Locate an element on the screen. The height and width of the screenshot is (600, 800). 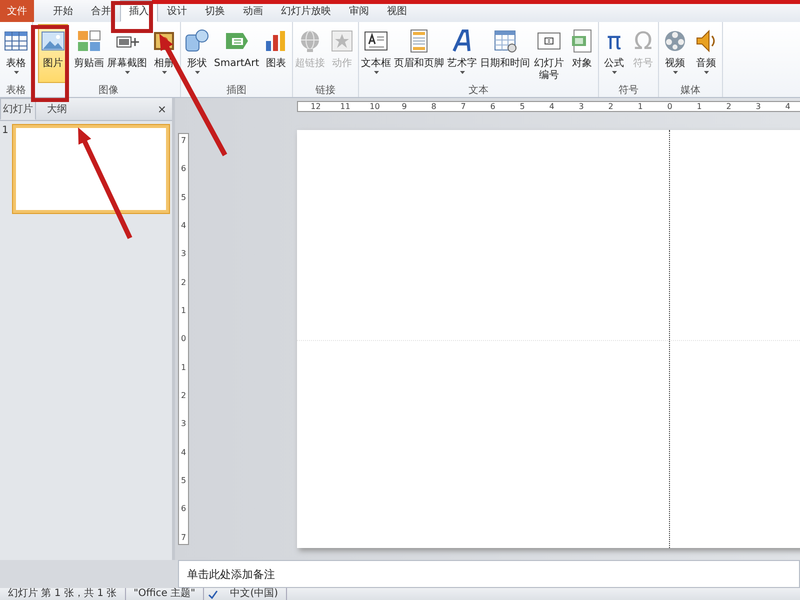
ribbon-tab: 审阅 is located at coordinates (359, 11).